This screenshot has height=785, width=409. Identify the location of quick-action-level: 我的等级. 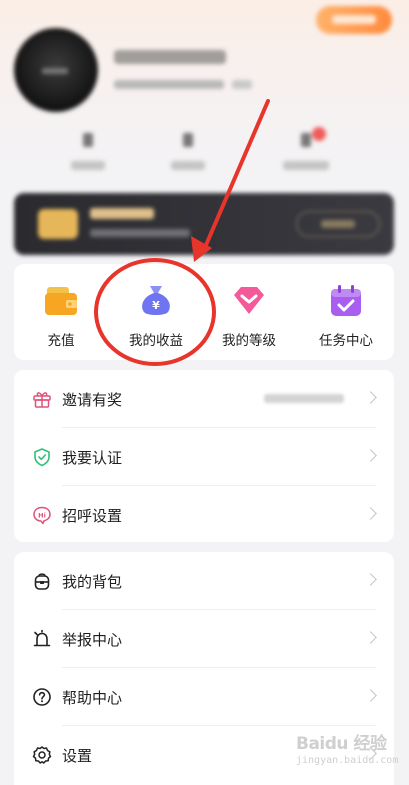
(249, 312).